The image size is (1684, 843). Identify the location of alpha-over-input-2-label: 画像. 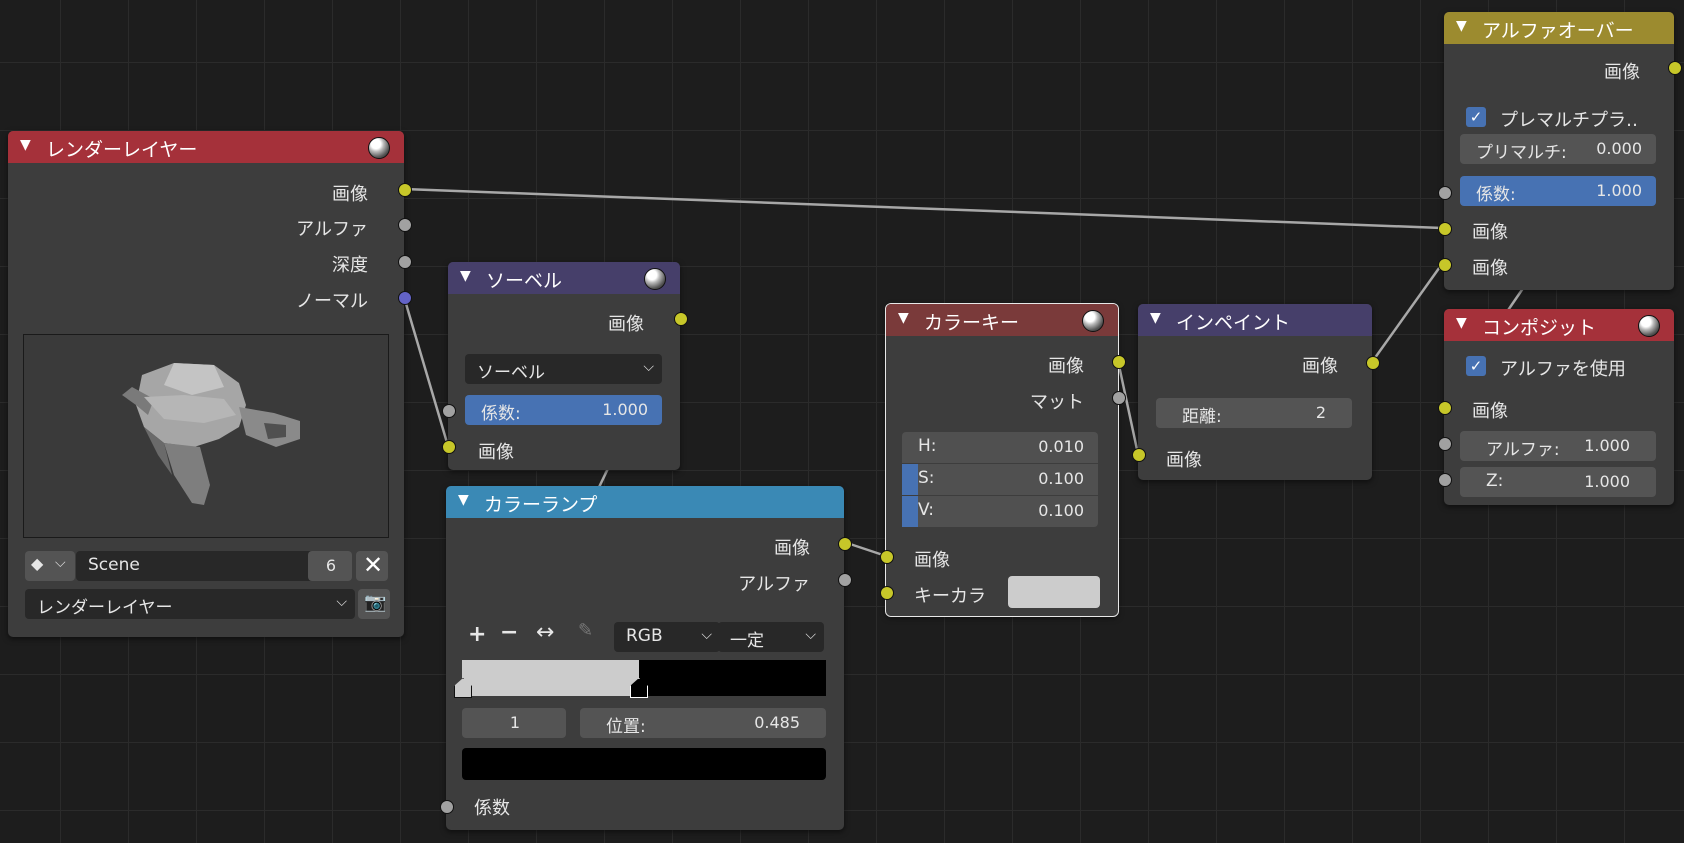
(1490, 268).